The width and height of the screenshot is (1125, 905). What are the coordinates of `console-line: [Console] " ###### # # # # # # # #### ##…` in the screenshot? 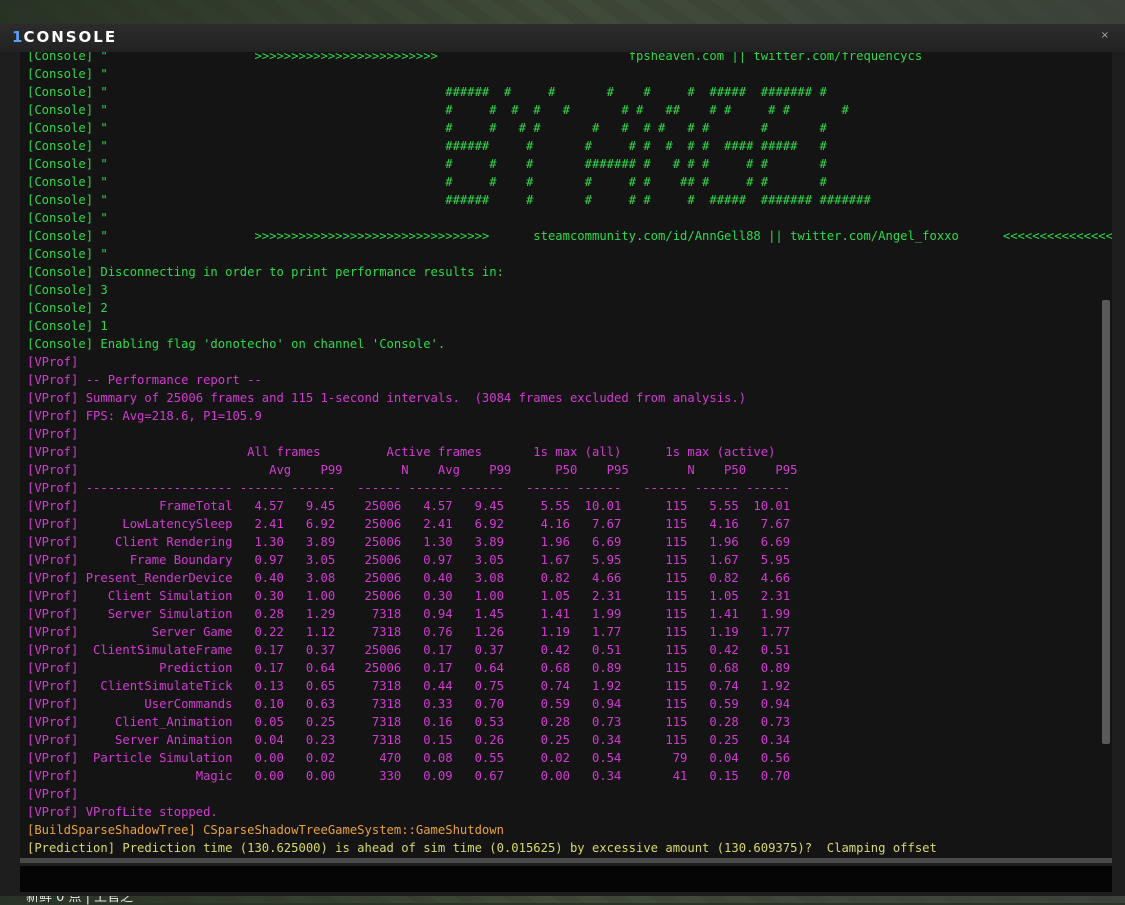 It's located at (427, 146).